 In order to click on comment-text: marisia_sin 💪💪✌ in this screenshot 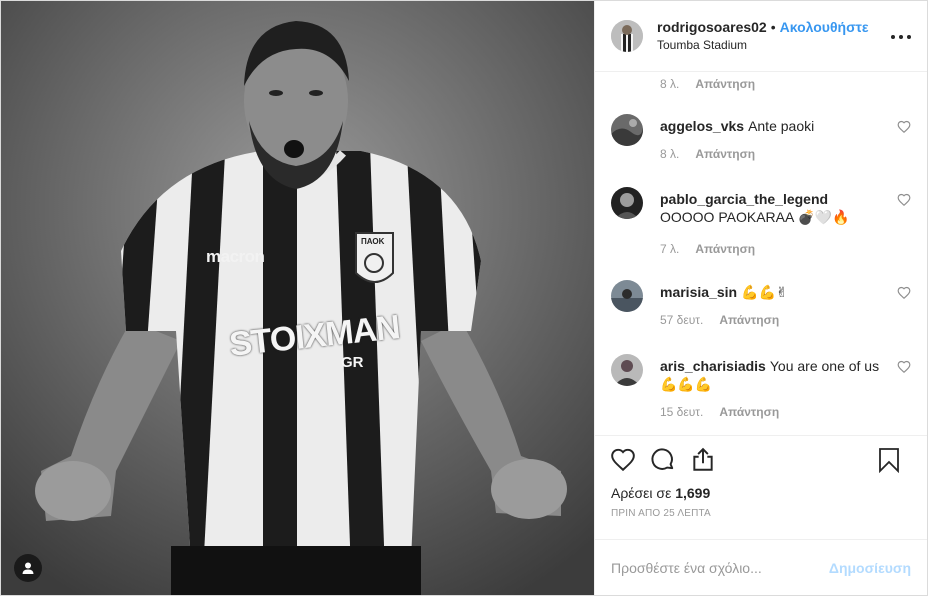, I will do `click(772, 292)`.